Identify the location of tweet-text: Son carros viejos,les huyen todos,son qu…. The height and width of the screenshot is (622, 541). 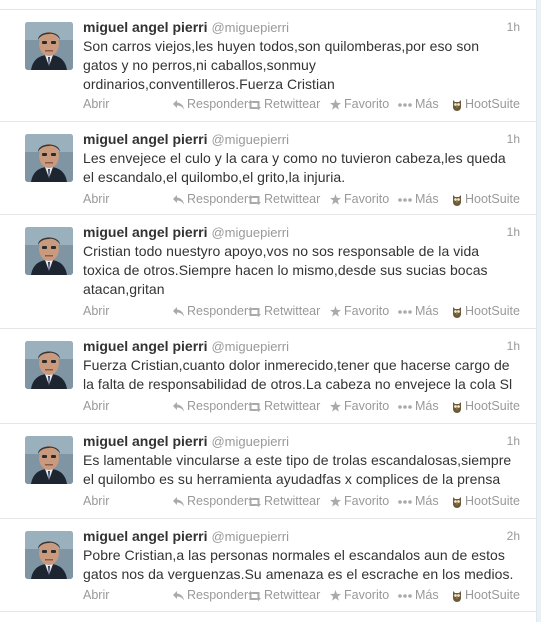
(301, 65).